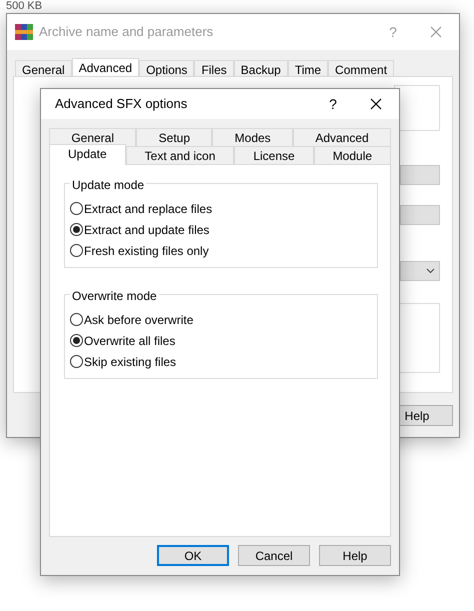 The height and width of the screenshot is (611, 474). Describe the element at coordinates (130, 341) in the screenshot. I see `option-label: Overwrite all files` at that location.